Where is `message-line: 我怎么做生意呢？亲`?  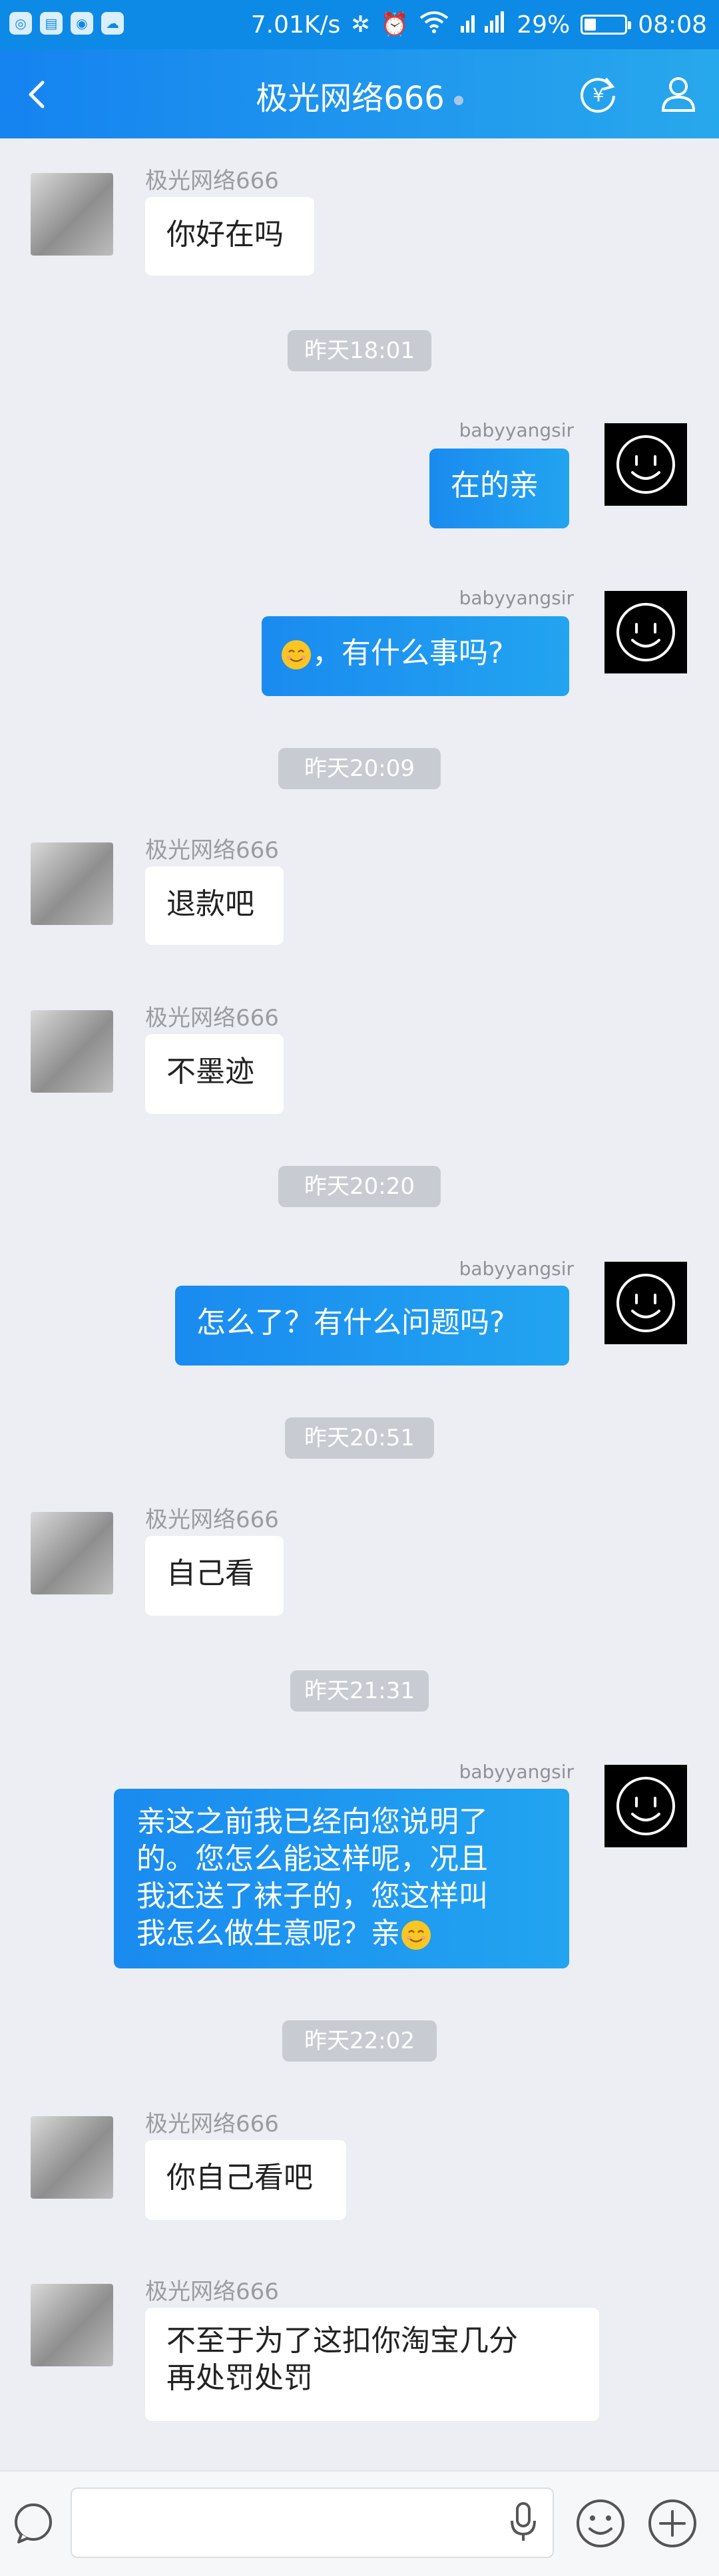
message-line: 我怎么做生意呢？亲 is located at coordinates (268, 1933).